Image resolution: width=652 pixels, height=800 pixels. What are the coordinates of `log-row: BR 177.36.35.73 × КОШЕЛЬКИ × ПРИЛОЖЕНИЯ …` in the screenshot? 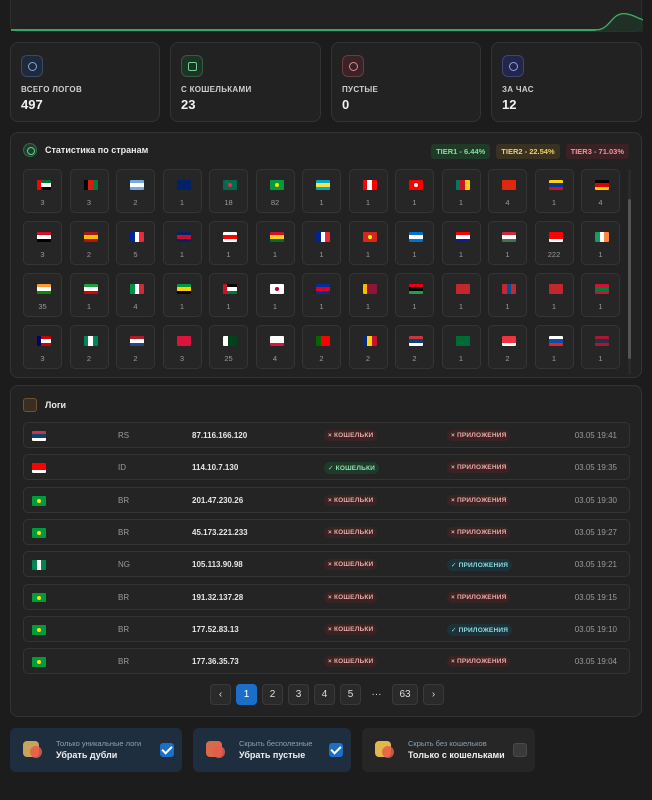 It's located at (326, 661).